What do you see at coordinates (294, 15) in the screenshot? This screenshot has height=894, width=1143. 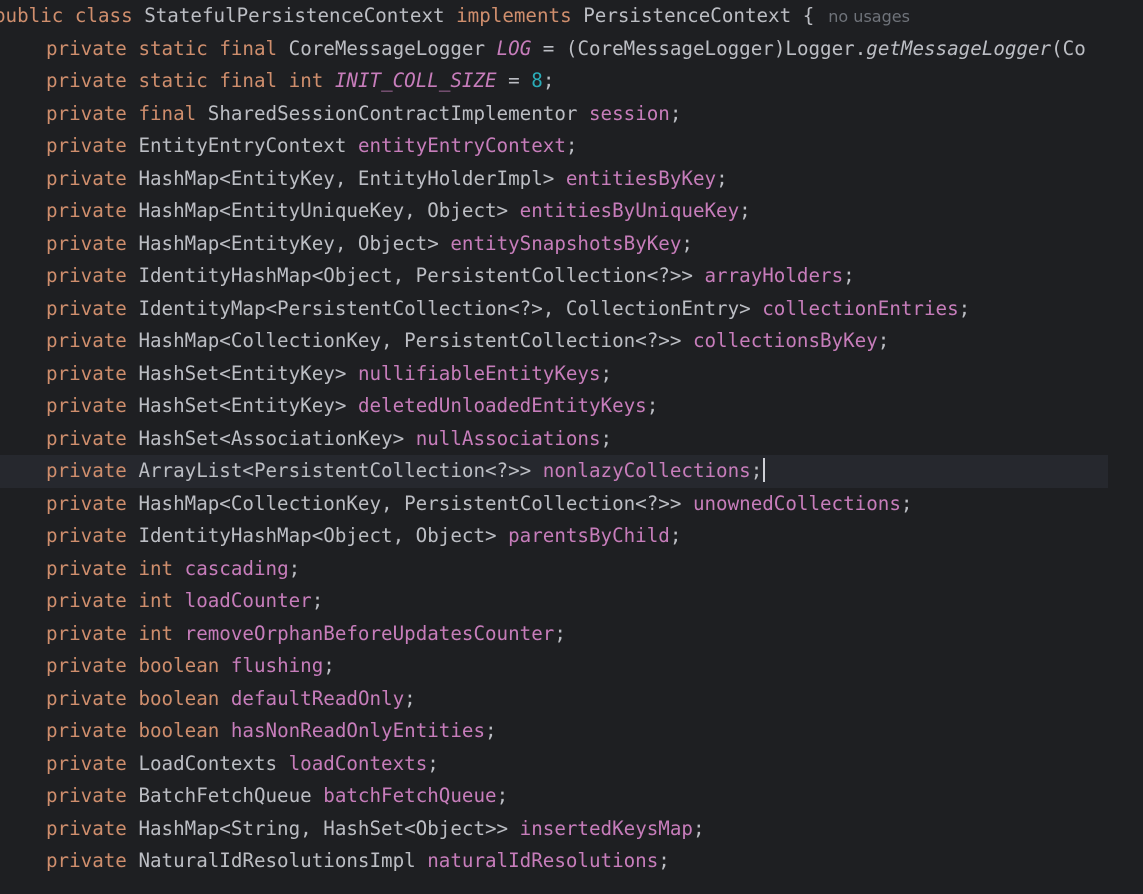 I see `class-name: StatefulPersistenceContext` at bounding box center [294, 15].